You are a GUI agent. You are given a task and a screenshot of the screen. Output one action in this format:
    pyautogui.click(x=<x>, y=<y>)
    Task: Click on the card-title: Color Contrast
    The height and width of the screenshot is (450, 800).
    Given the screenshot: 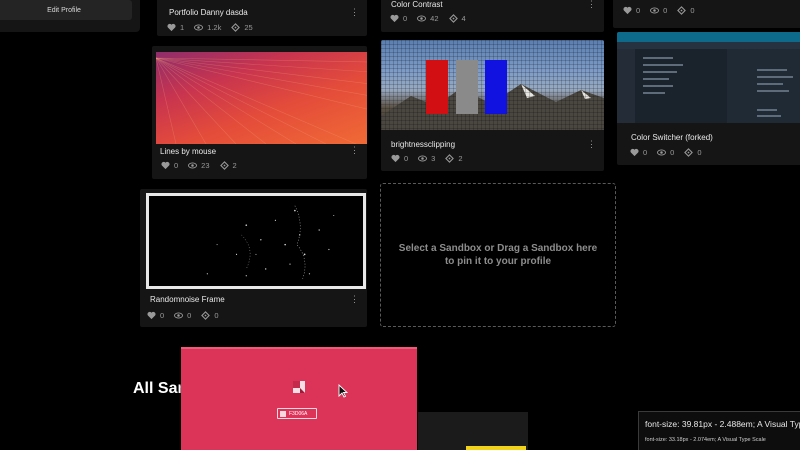 What is the action you would take?
    pyautogui.click(x=417, y=4)
    